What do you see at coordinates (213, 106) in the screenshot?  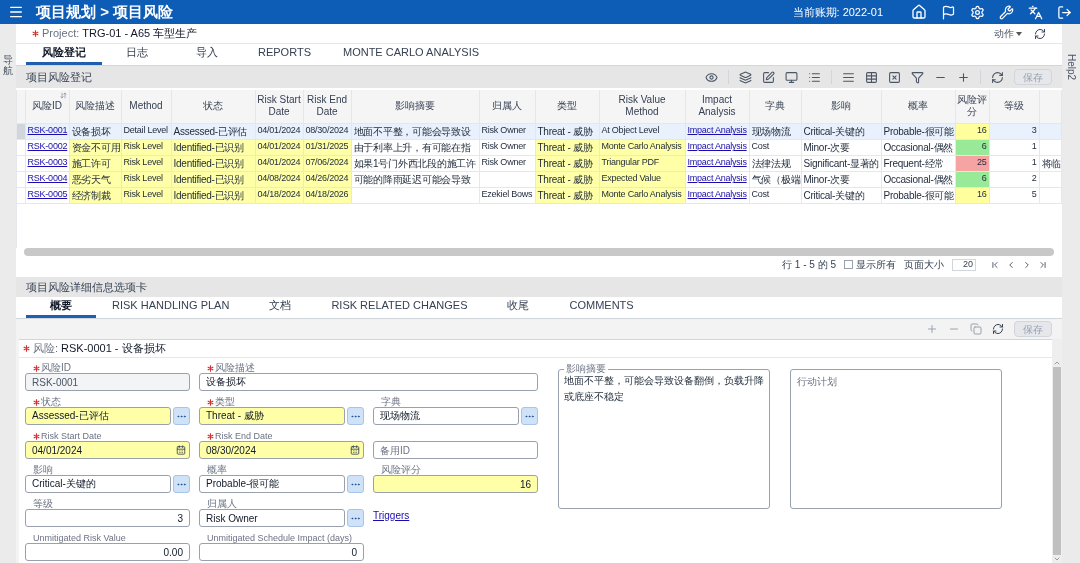 I see `column-header: 状态` at bounding box center [213, 106].